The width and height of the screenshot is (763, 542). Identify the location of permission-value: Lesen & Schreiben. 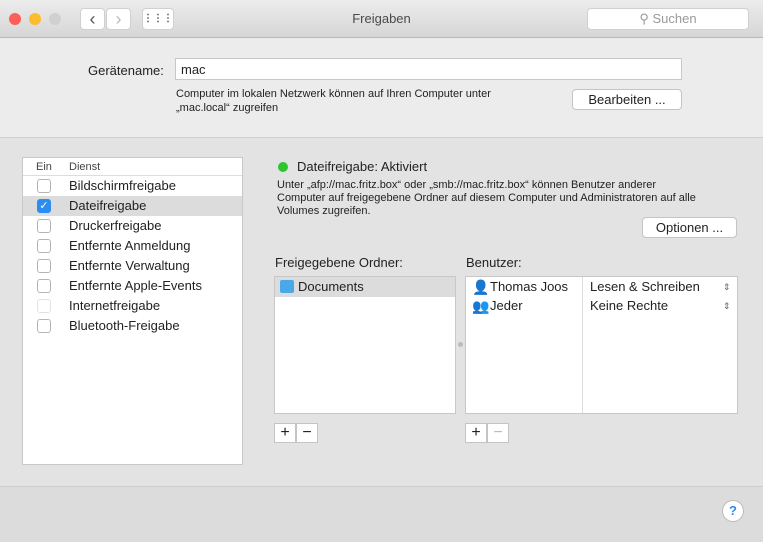
(645, 286).